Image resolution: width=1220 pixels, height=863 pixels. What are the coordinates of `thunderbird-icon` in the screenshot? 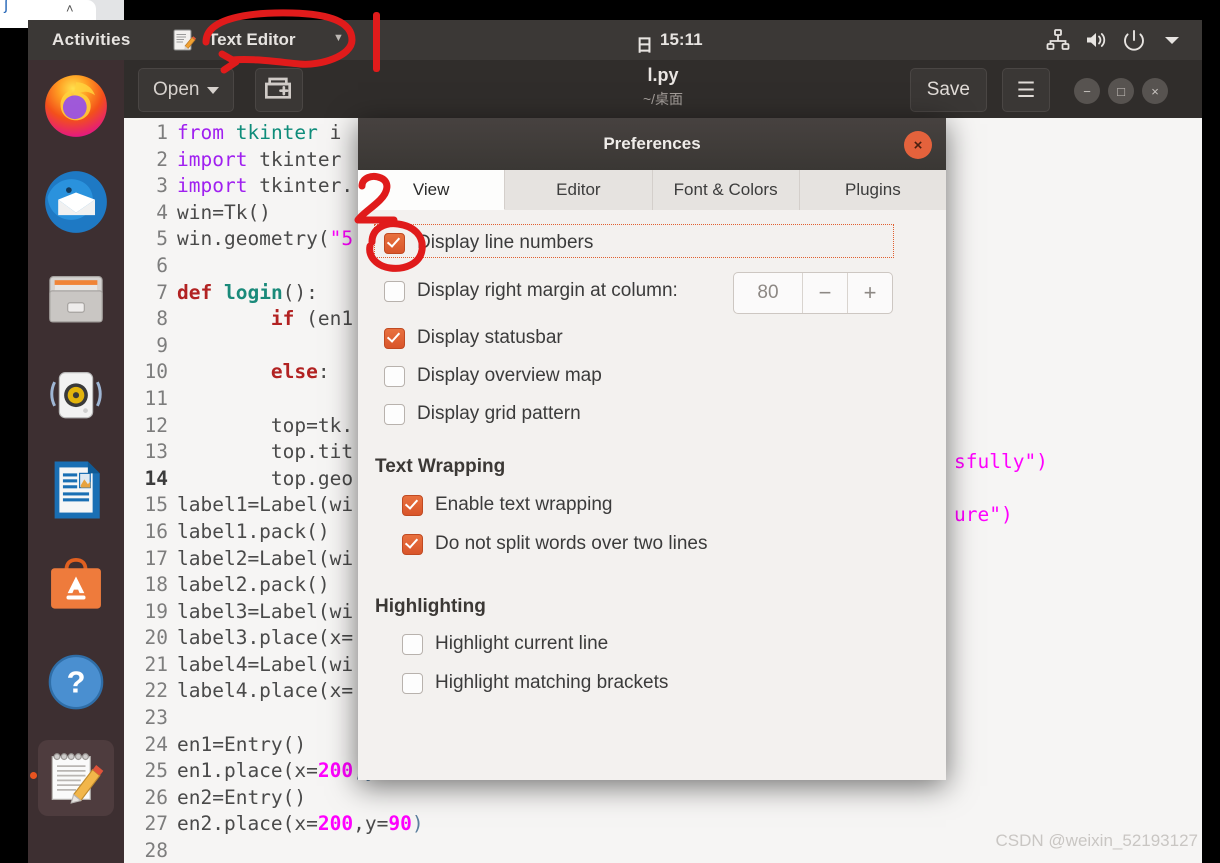 It's located at (76, 202).